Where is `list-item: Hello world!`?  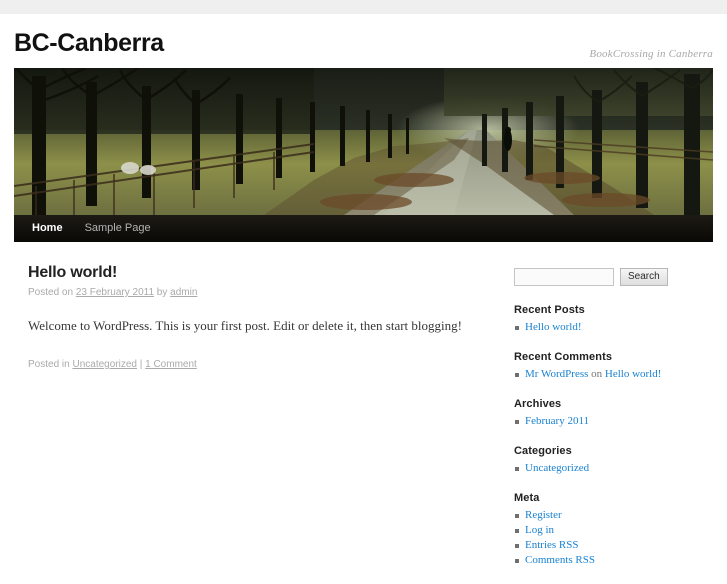
list-item: Hello world! is located at coordinates (606, 327).